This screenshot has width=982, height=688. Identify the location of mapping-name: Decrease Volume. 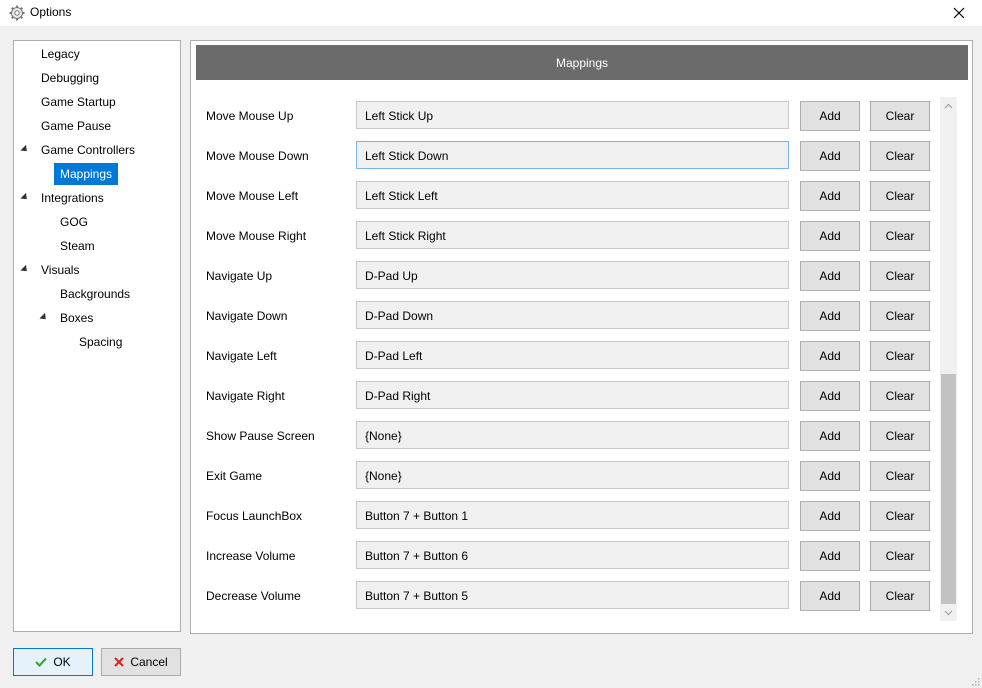
(253, 596).